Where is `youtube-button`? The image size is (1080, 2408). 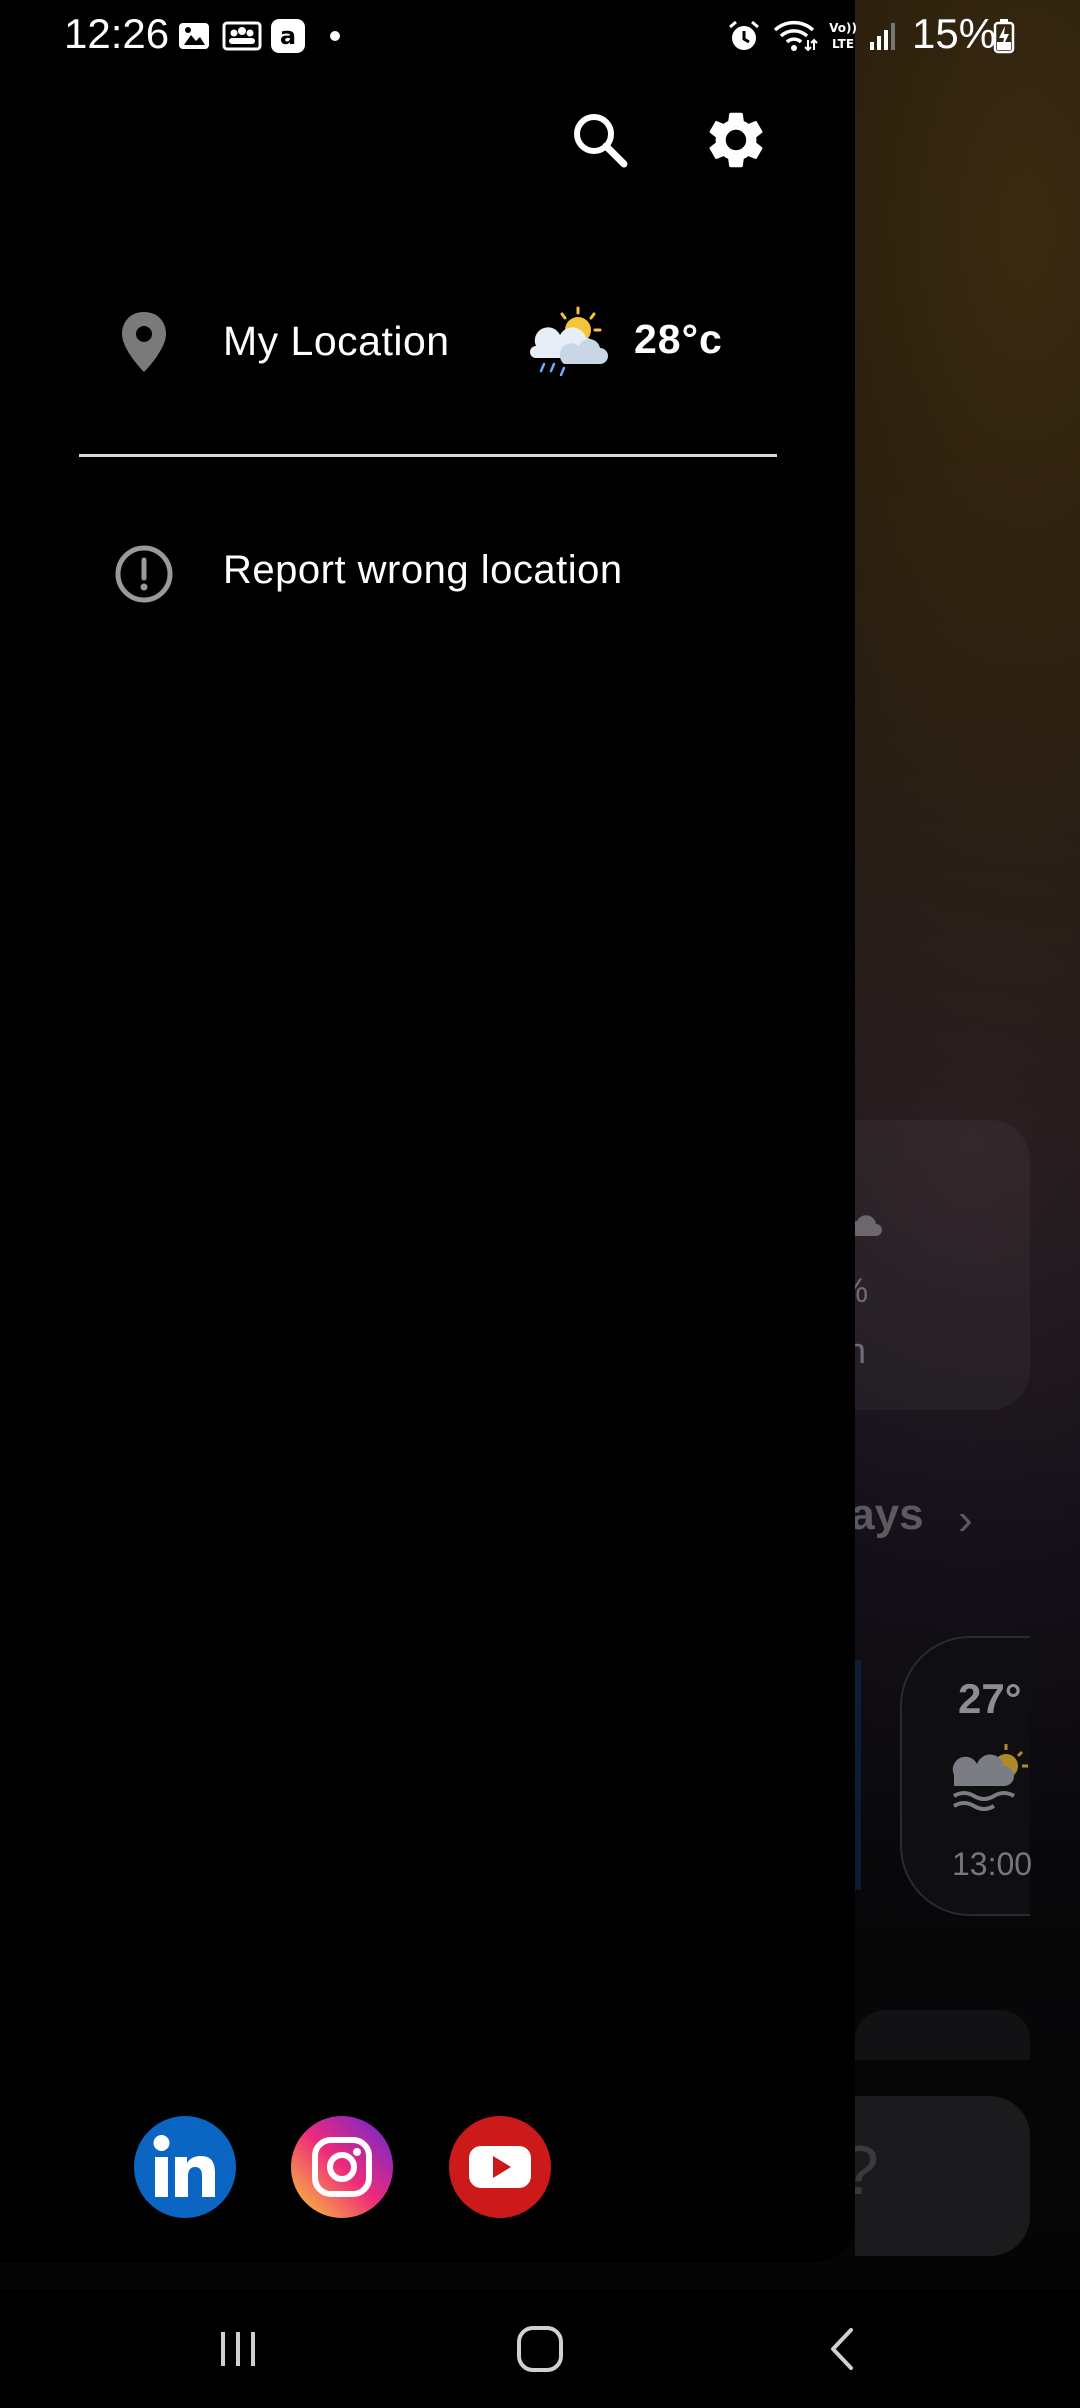 youtube-button is located at coordinates (500, 2167).